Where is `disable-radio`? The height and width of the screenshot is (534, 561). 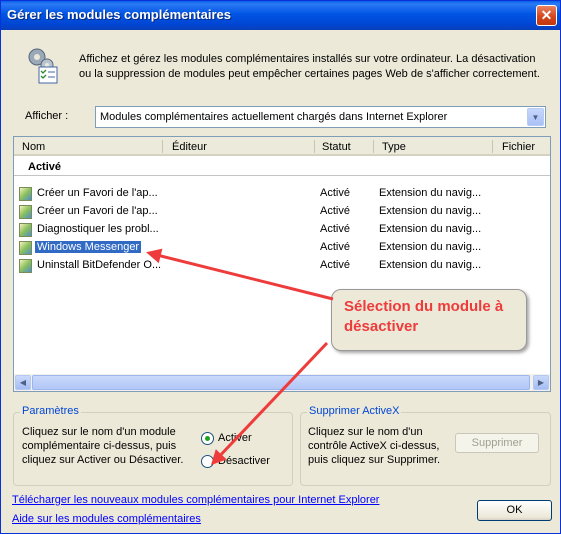 disable-radio is located at coordinates (207, 461).